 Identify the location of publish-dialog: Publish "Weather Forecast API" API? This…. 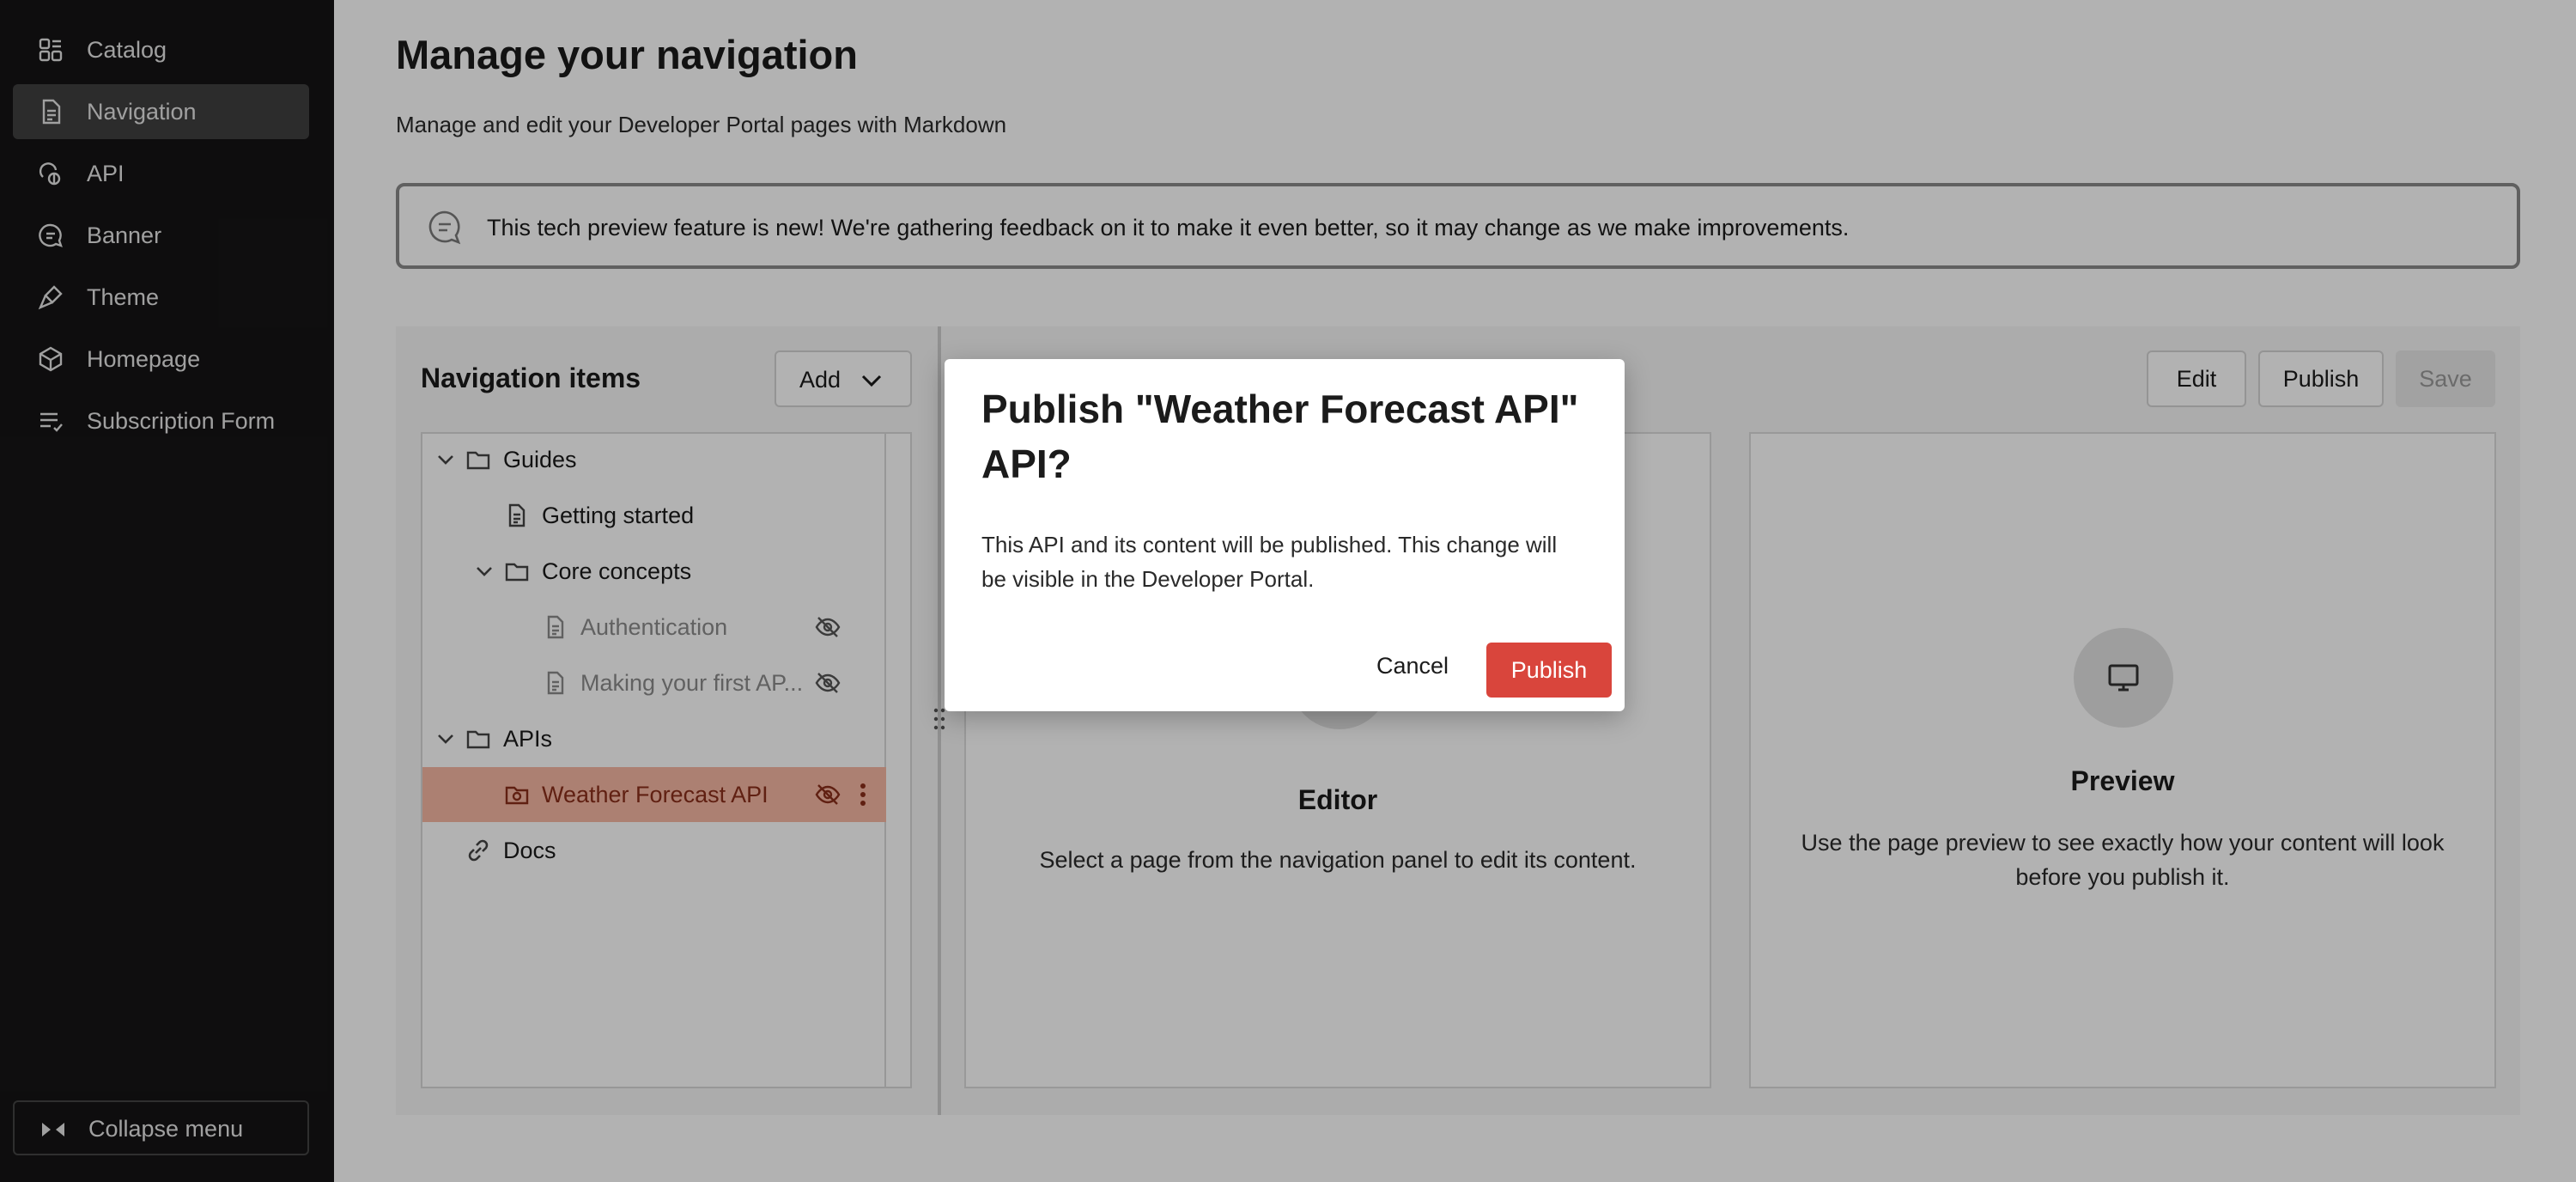
(1285, 535).